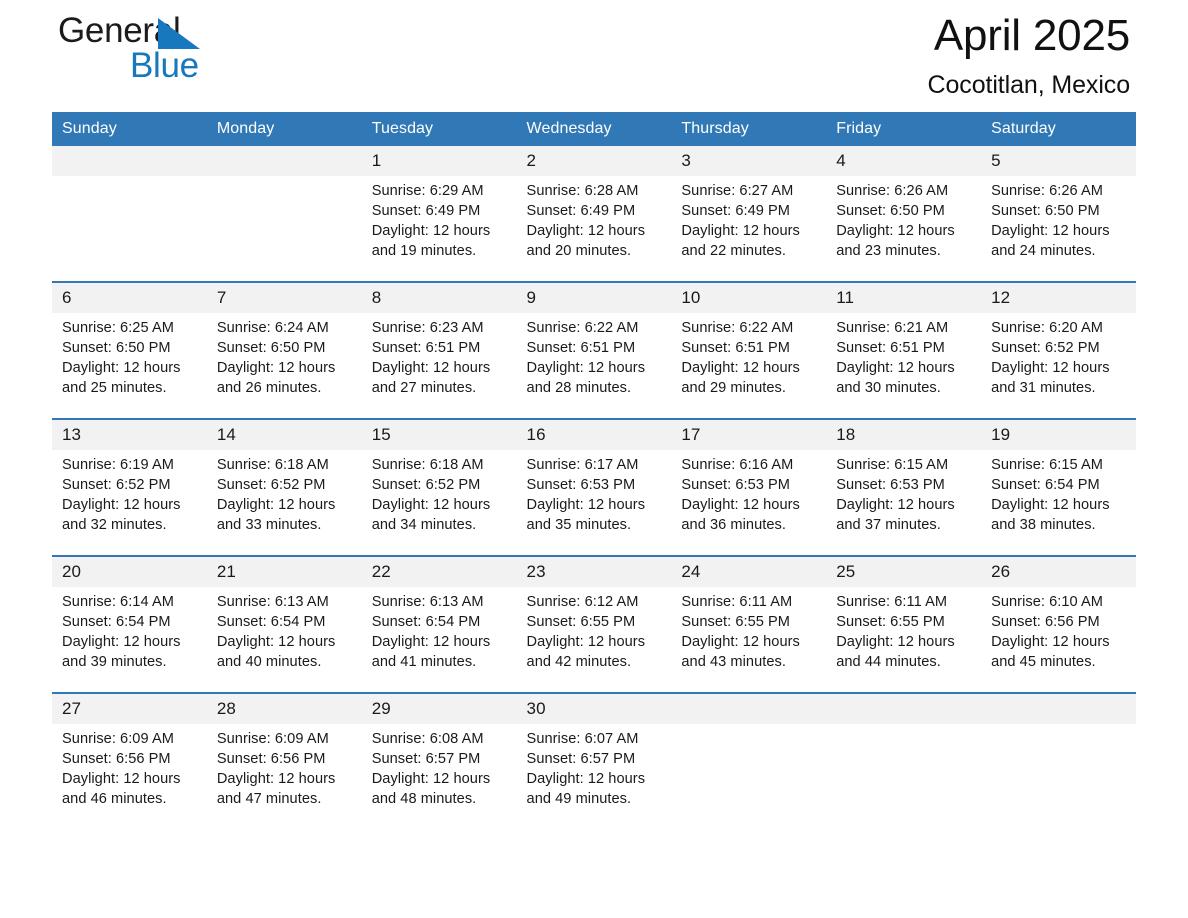 The width and height of the screenshot is (1188, 918). What do you see at coordinates (284, 297) in the screenshot?
I see `day-number: 7` at bounding box center [284, 297].